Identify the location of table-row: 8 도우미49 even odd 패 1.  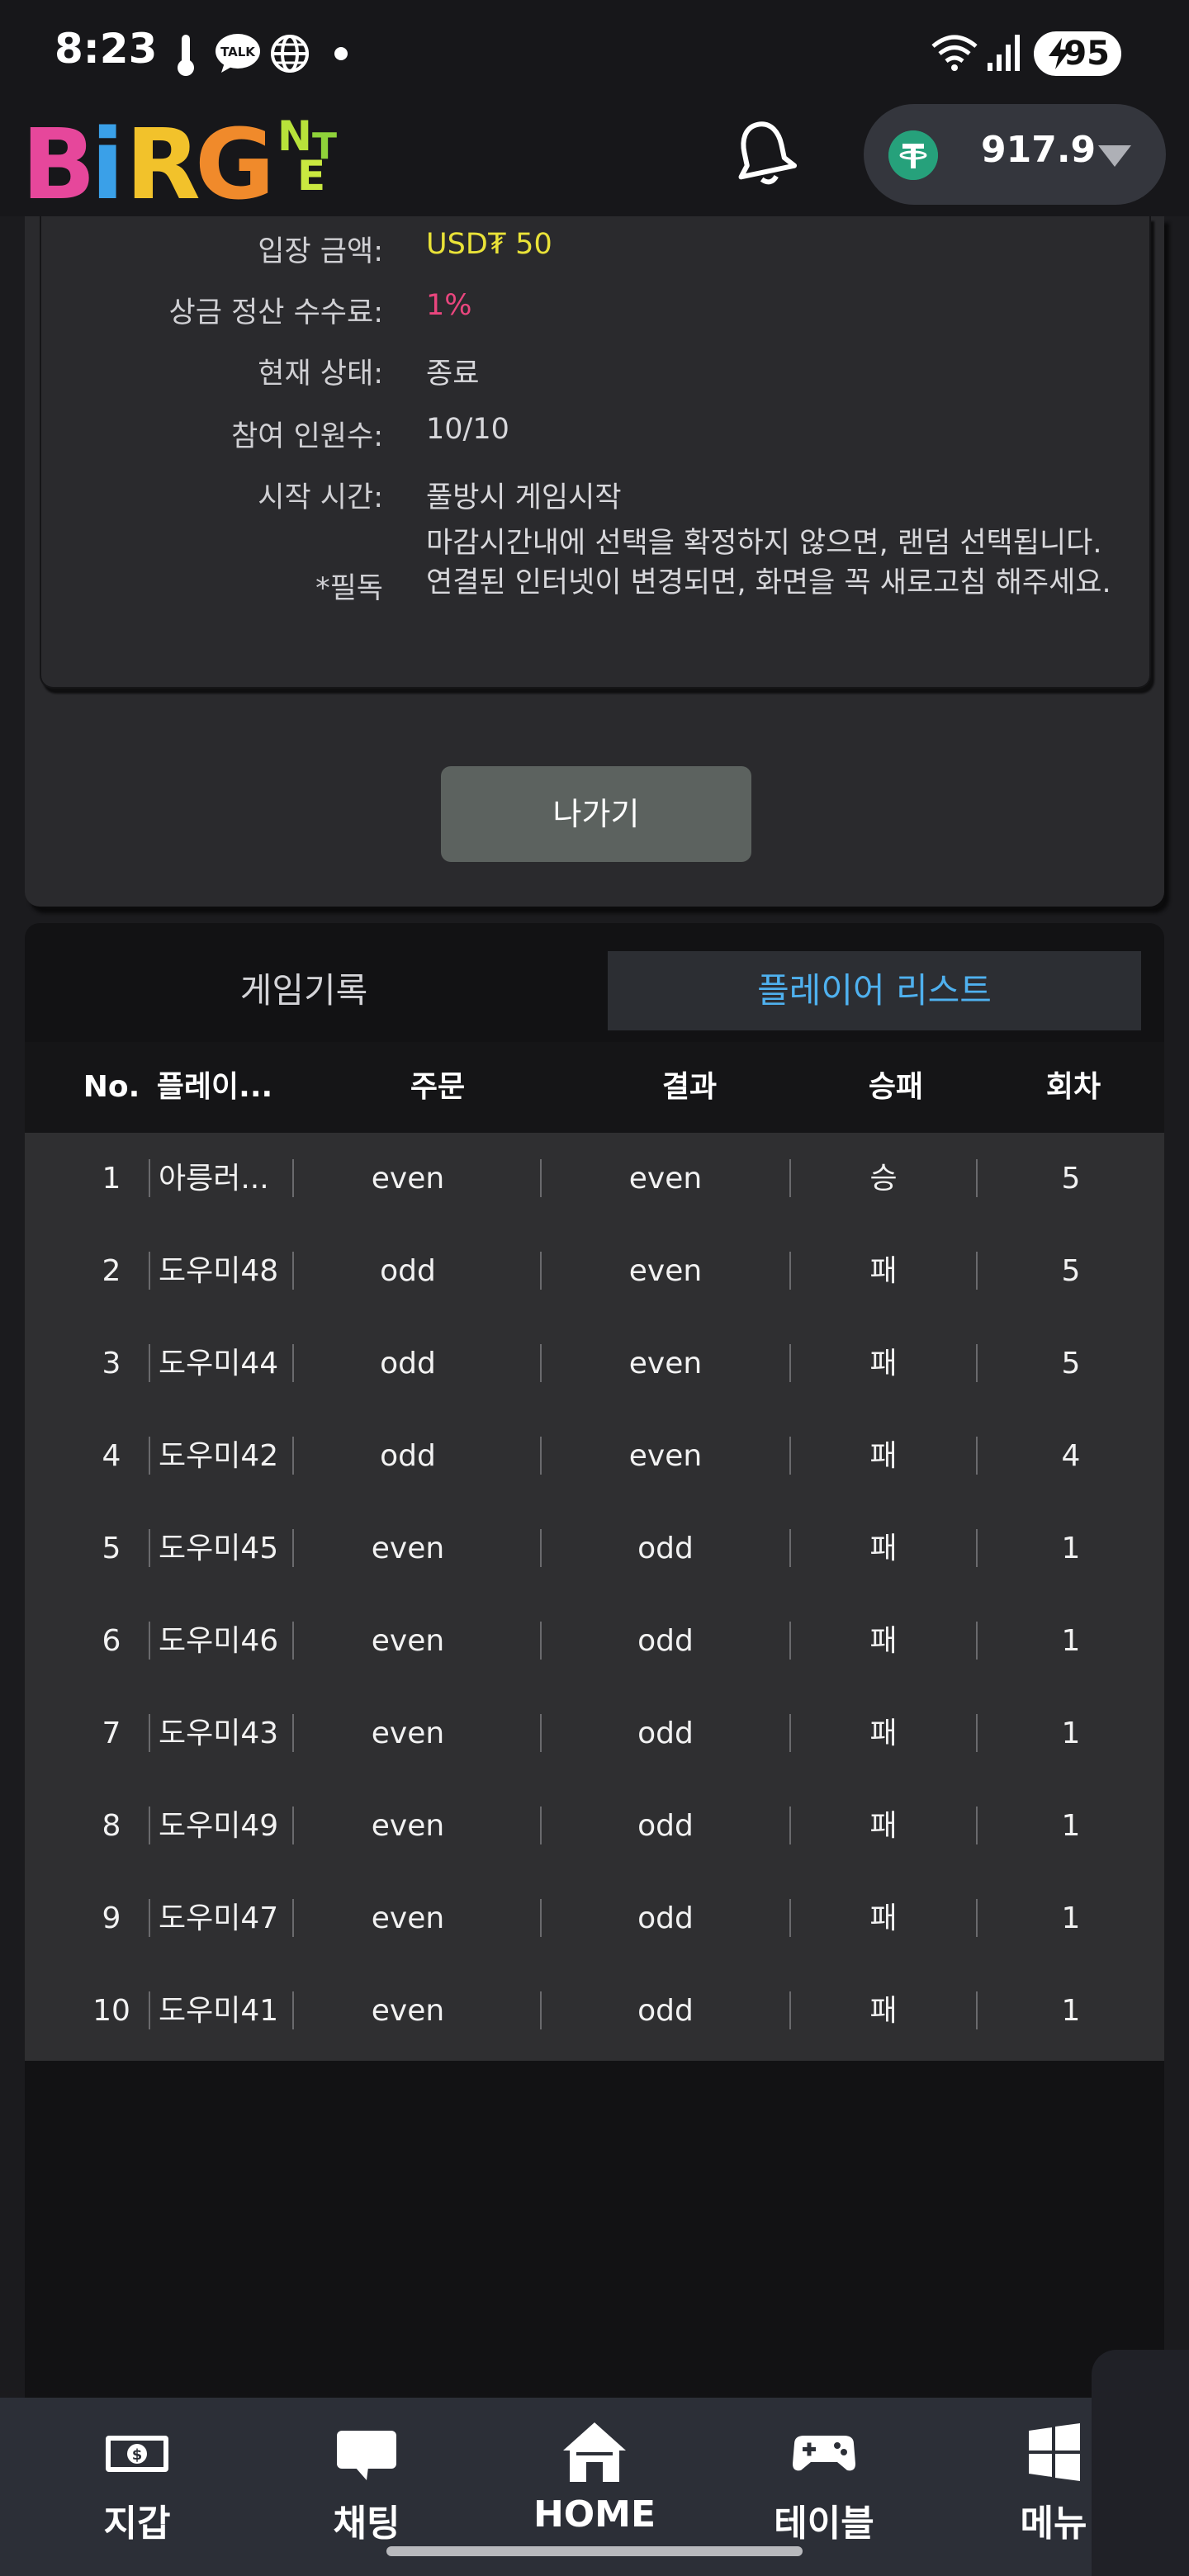
(594, 1826).